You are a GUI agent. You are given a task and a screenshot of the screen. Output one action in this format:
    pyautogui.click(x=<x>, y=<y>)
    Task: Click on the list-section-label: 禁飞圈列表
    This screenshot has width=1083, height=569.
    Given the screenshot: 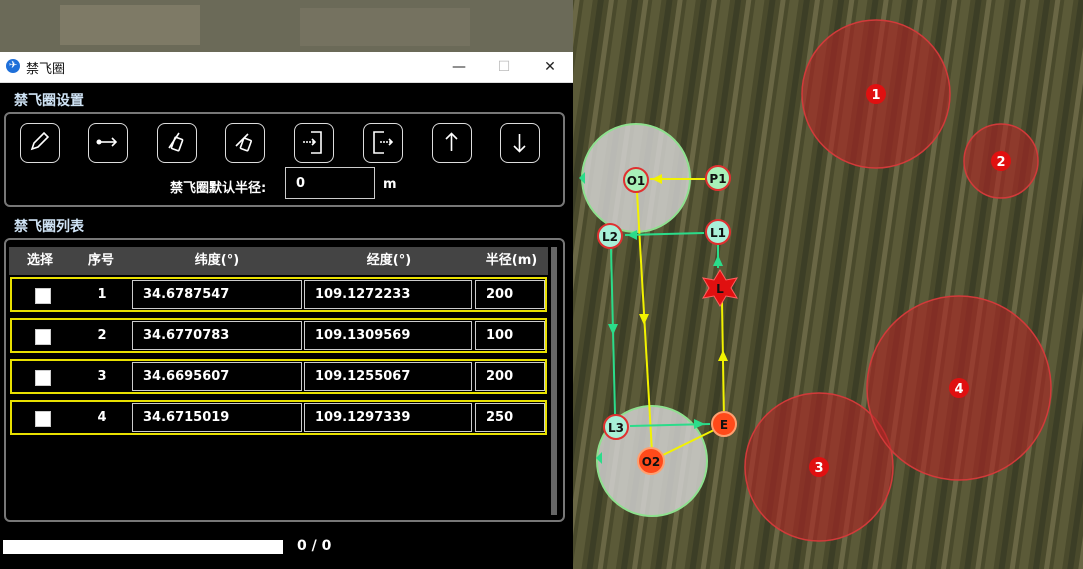 What is the action you would take?
    pyautogui.click(x=49, y=227)
    